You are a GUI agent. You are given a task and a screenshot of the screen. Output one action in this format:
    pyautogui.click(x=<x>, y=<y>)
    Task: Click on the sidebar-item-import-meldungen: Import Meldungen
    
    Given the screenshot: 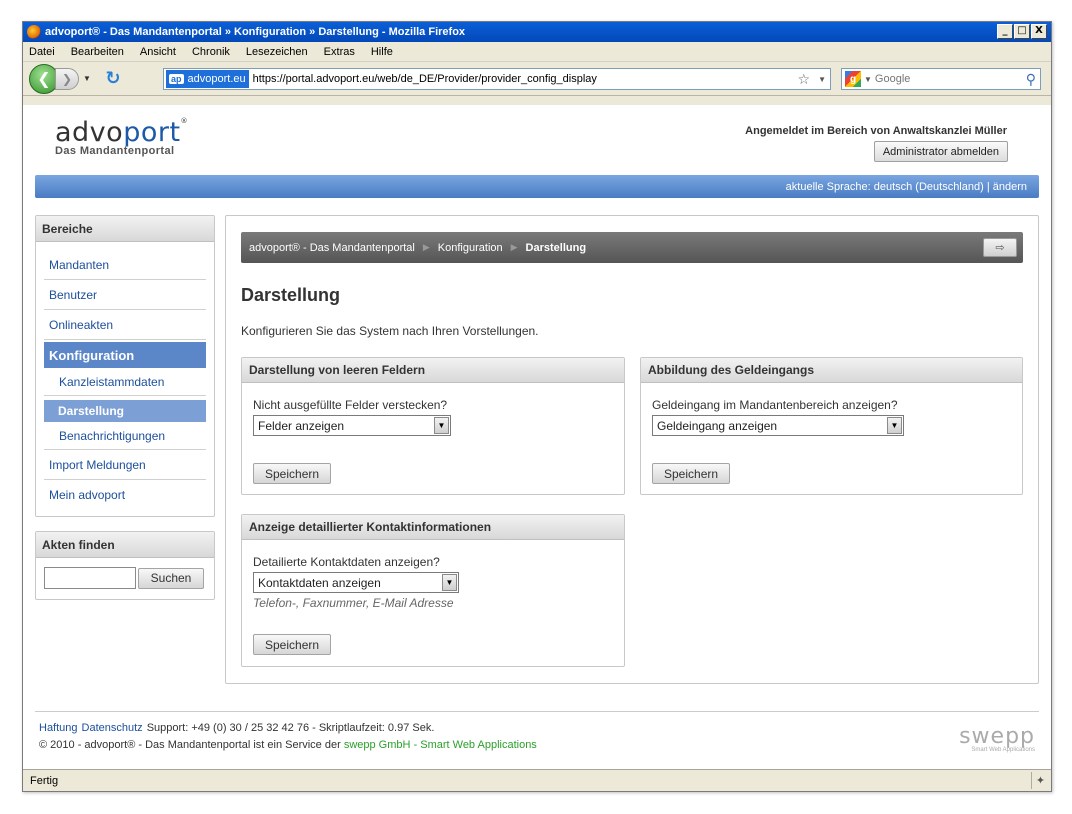 What is the action you would take?
    pyautogui.click(x=125, y=465)
    